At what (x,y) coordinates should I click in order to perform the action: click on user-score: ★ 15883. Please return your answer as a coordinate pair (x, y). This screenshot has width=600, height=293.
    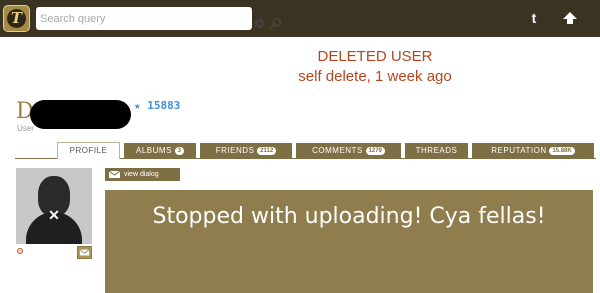
    Looking at the image, I should click on (157, 105).